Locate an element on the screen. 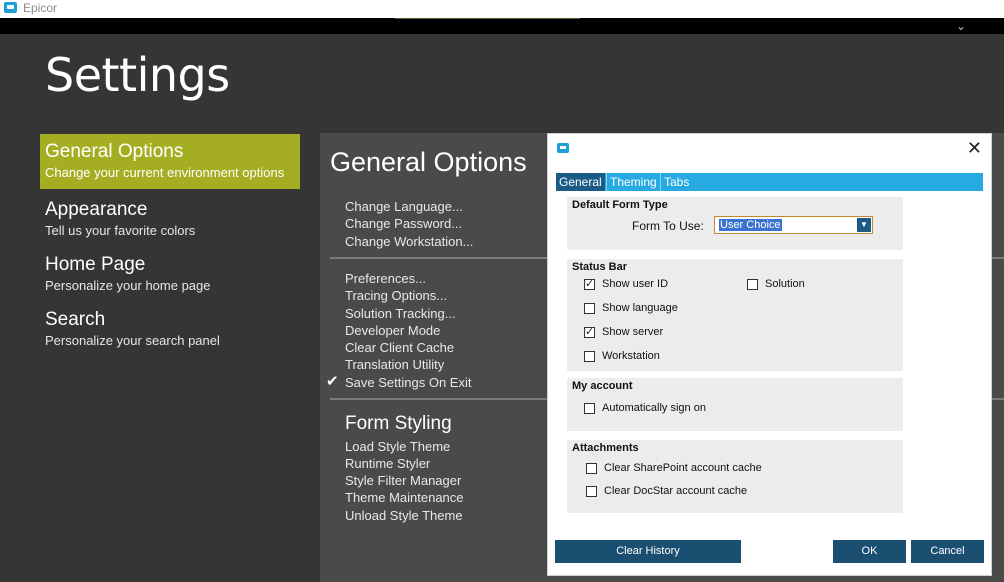 The width and height of the screenshot is (1004, 582). checkbox-label: Clear DocStar account cache is located at coordinates (676, 491).